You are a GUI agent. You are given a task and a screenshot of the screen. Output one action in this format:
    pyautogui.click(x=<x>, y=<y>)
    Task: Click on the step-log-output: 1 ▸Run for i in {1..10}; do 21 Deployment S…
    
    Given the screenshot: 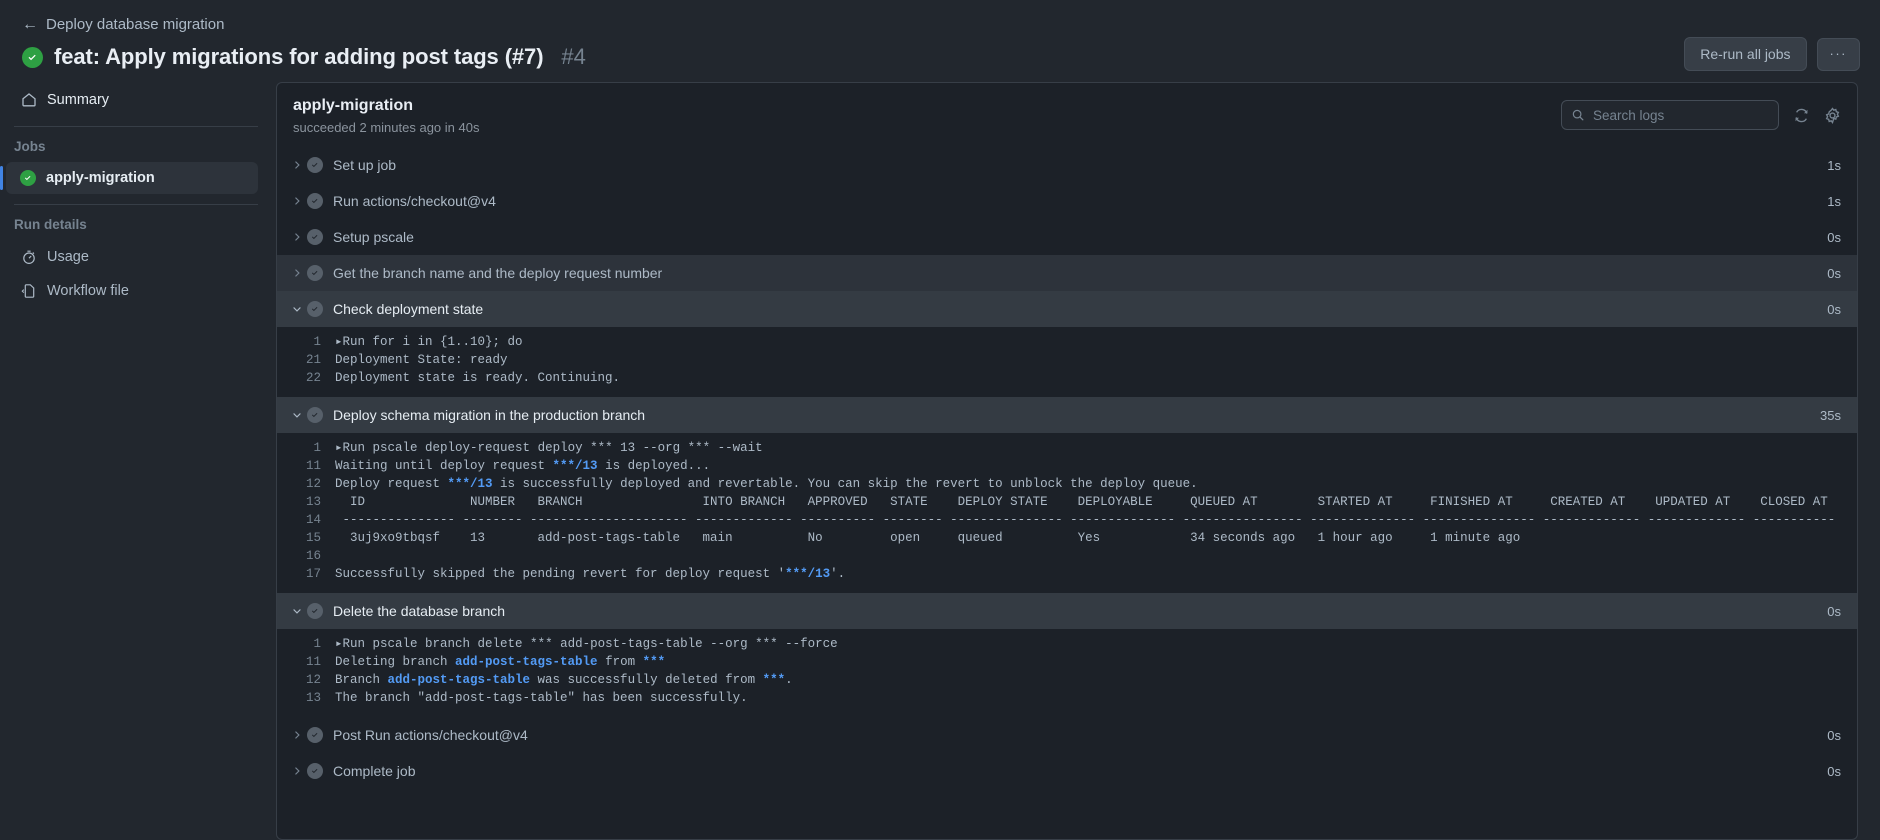 What is the action you would take?
    pyautogui.click(x=1067, y=362)
    